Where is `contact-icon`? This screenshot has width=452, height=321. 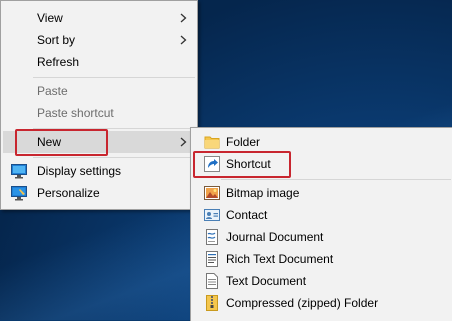 contact-icon is located at coordinates (212, 215).